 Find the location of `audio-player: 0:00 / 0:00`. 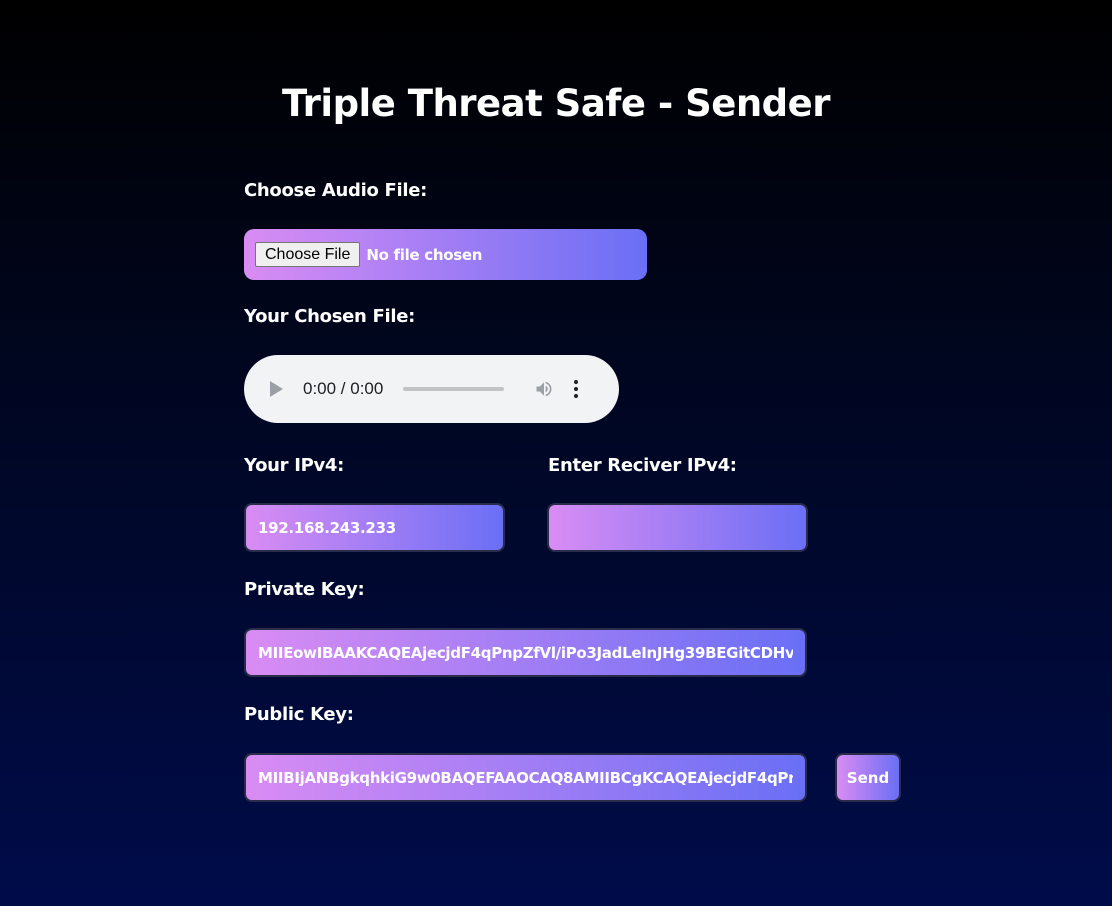

audio-player: 0:00 / 0:00 is located at coordinates (431, 389).